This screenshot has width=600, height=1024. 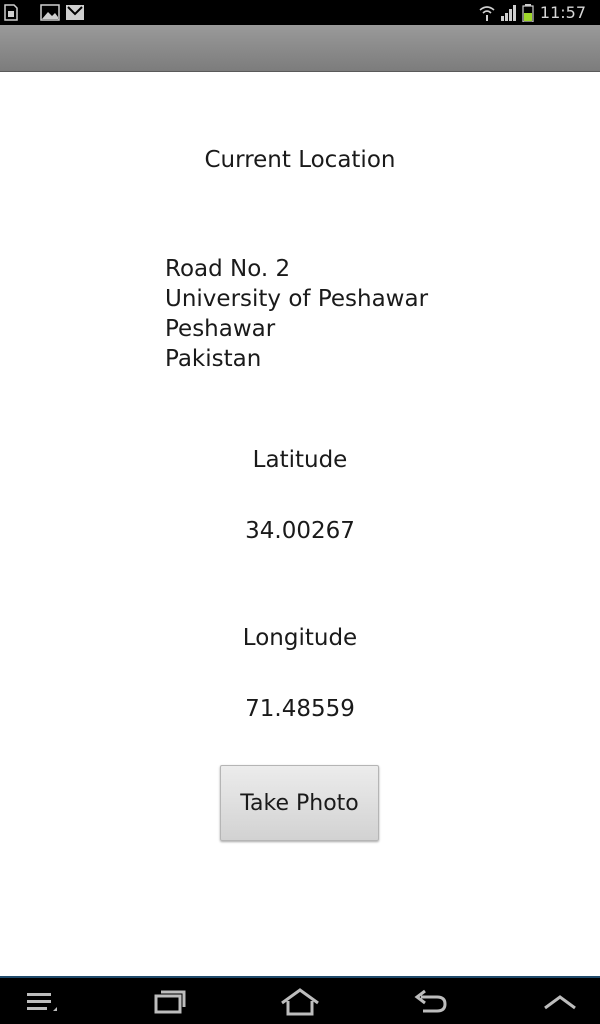 What do you see at coordinates (50, 14) in the screenshot?
I see `image-icon` at bounding box center [50, 14].